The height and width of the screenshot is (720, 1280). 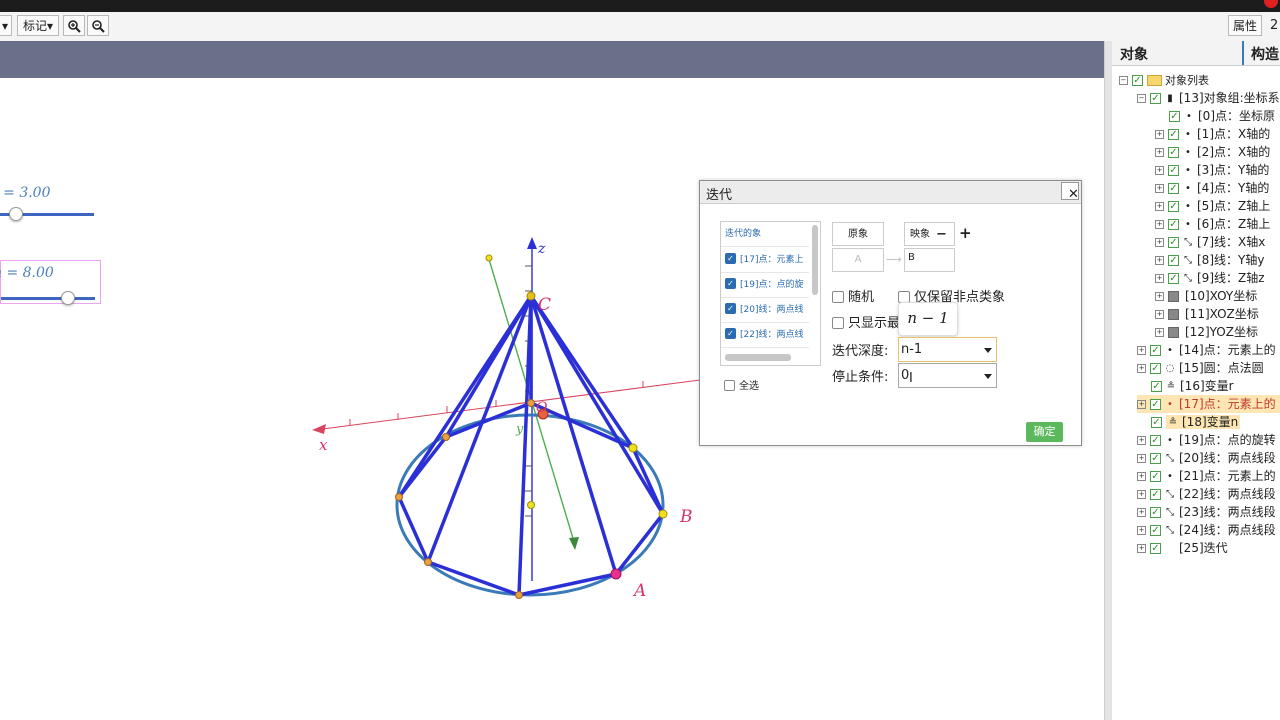 What do you see at coordinates (1212, 188) in the screenshot?
I see `tree-item-4: + ✓ • [4]点：Y轴的` at bounding box center [1212, 188].